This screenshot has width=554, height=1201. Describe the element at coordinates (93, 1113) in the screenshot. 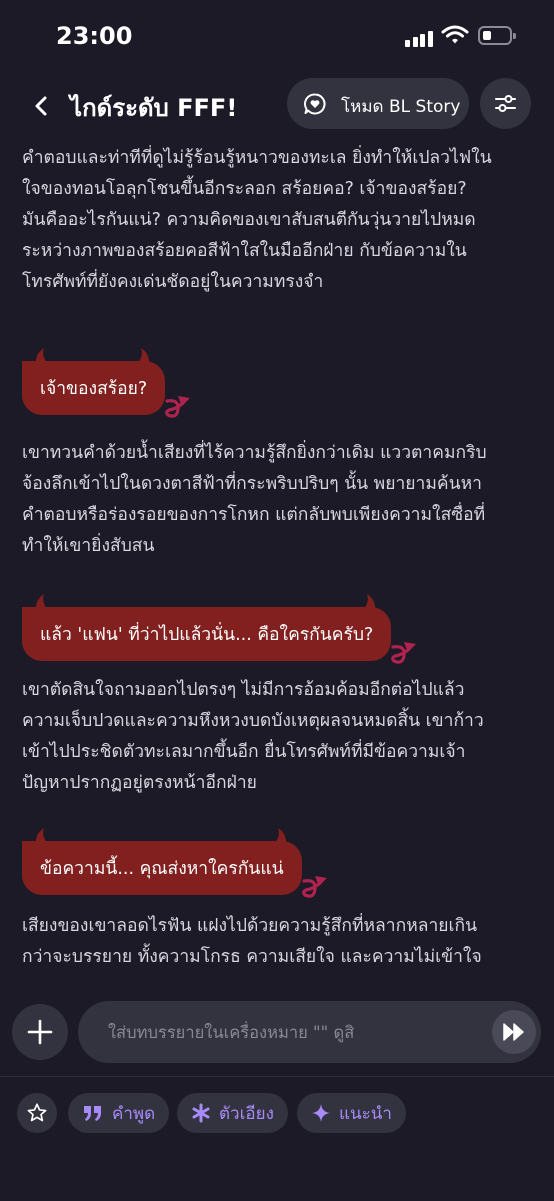

I see `quote-icon` at that location.